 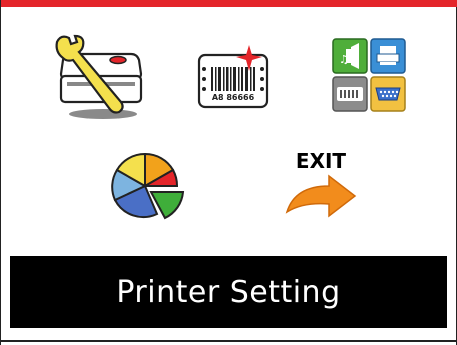 I want to click on top-accent-bar, so click(x=229, y=3).